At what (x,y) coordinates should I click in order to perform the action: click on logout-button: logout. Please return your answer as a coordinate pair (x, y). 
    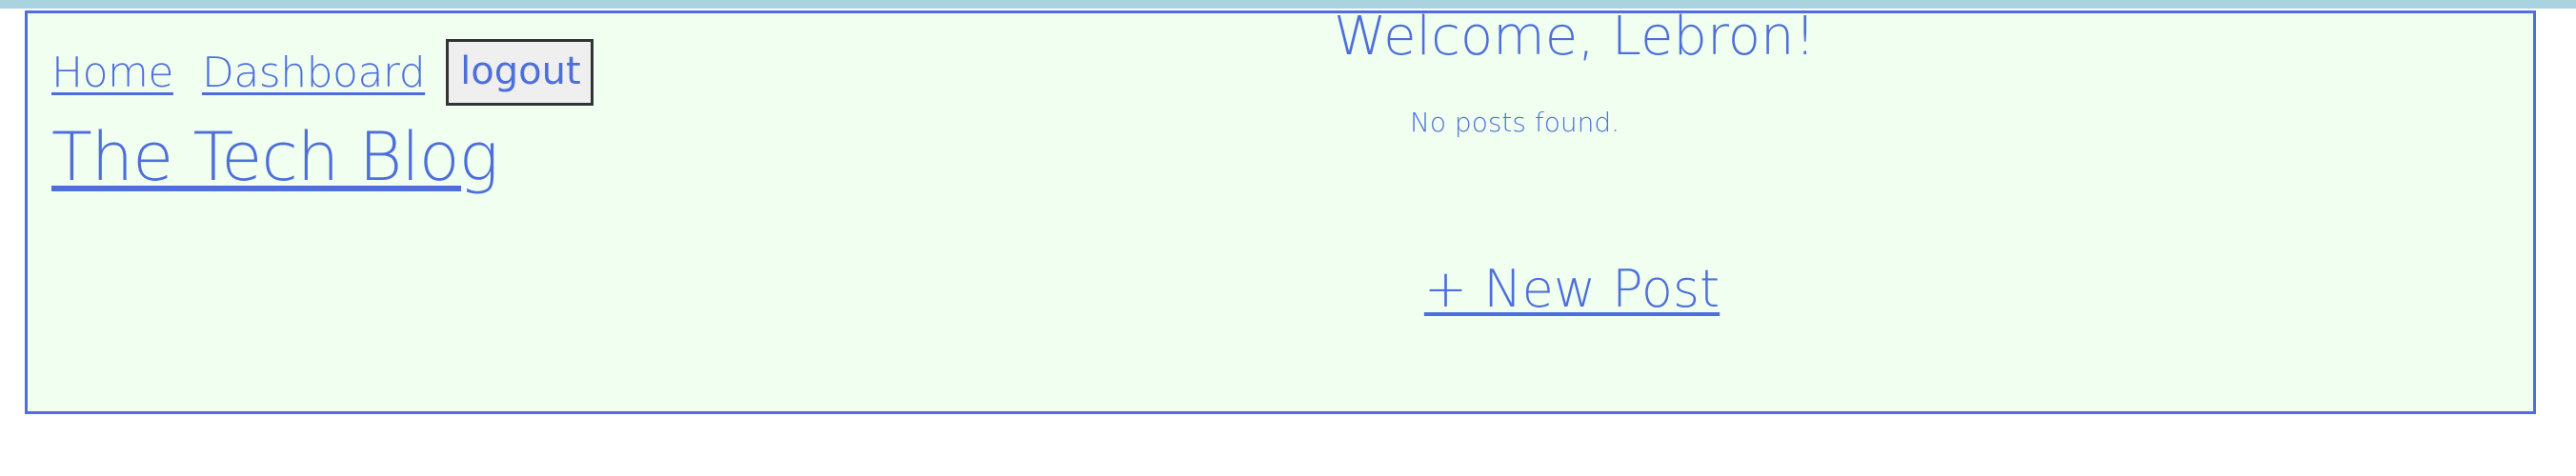
    Looking at the image, I should click on (520, 72).